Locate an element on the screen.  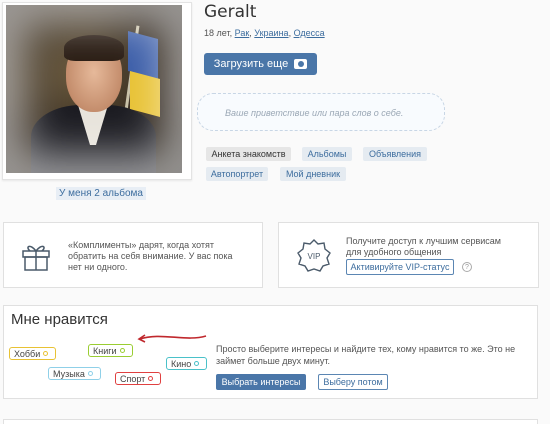
country-link: Украина is located at coordinates (271, 33).